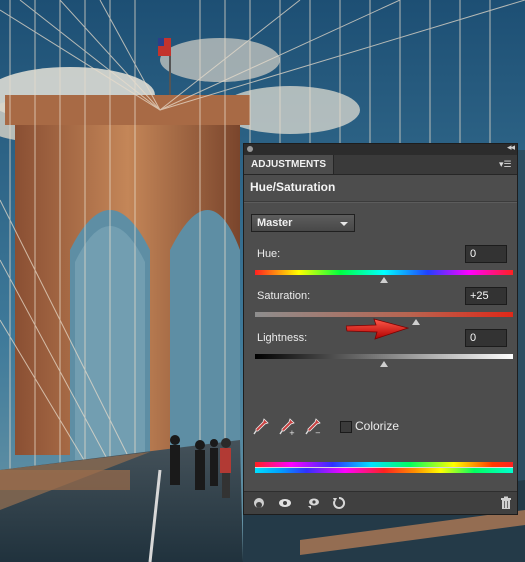 The height and width of the screenshot is (562, 525). Describe the element at coordinates (486, 338) in the screenshot. I see `lightness-input: 0` at that location.